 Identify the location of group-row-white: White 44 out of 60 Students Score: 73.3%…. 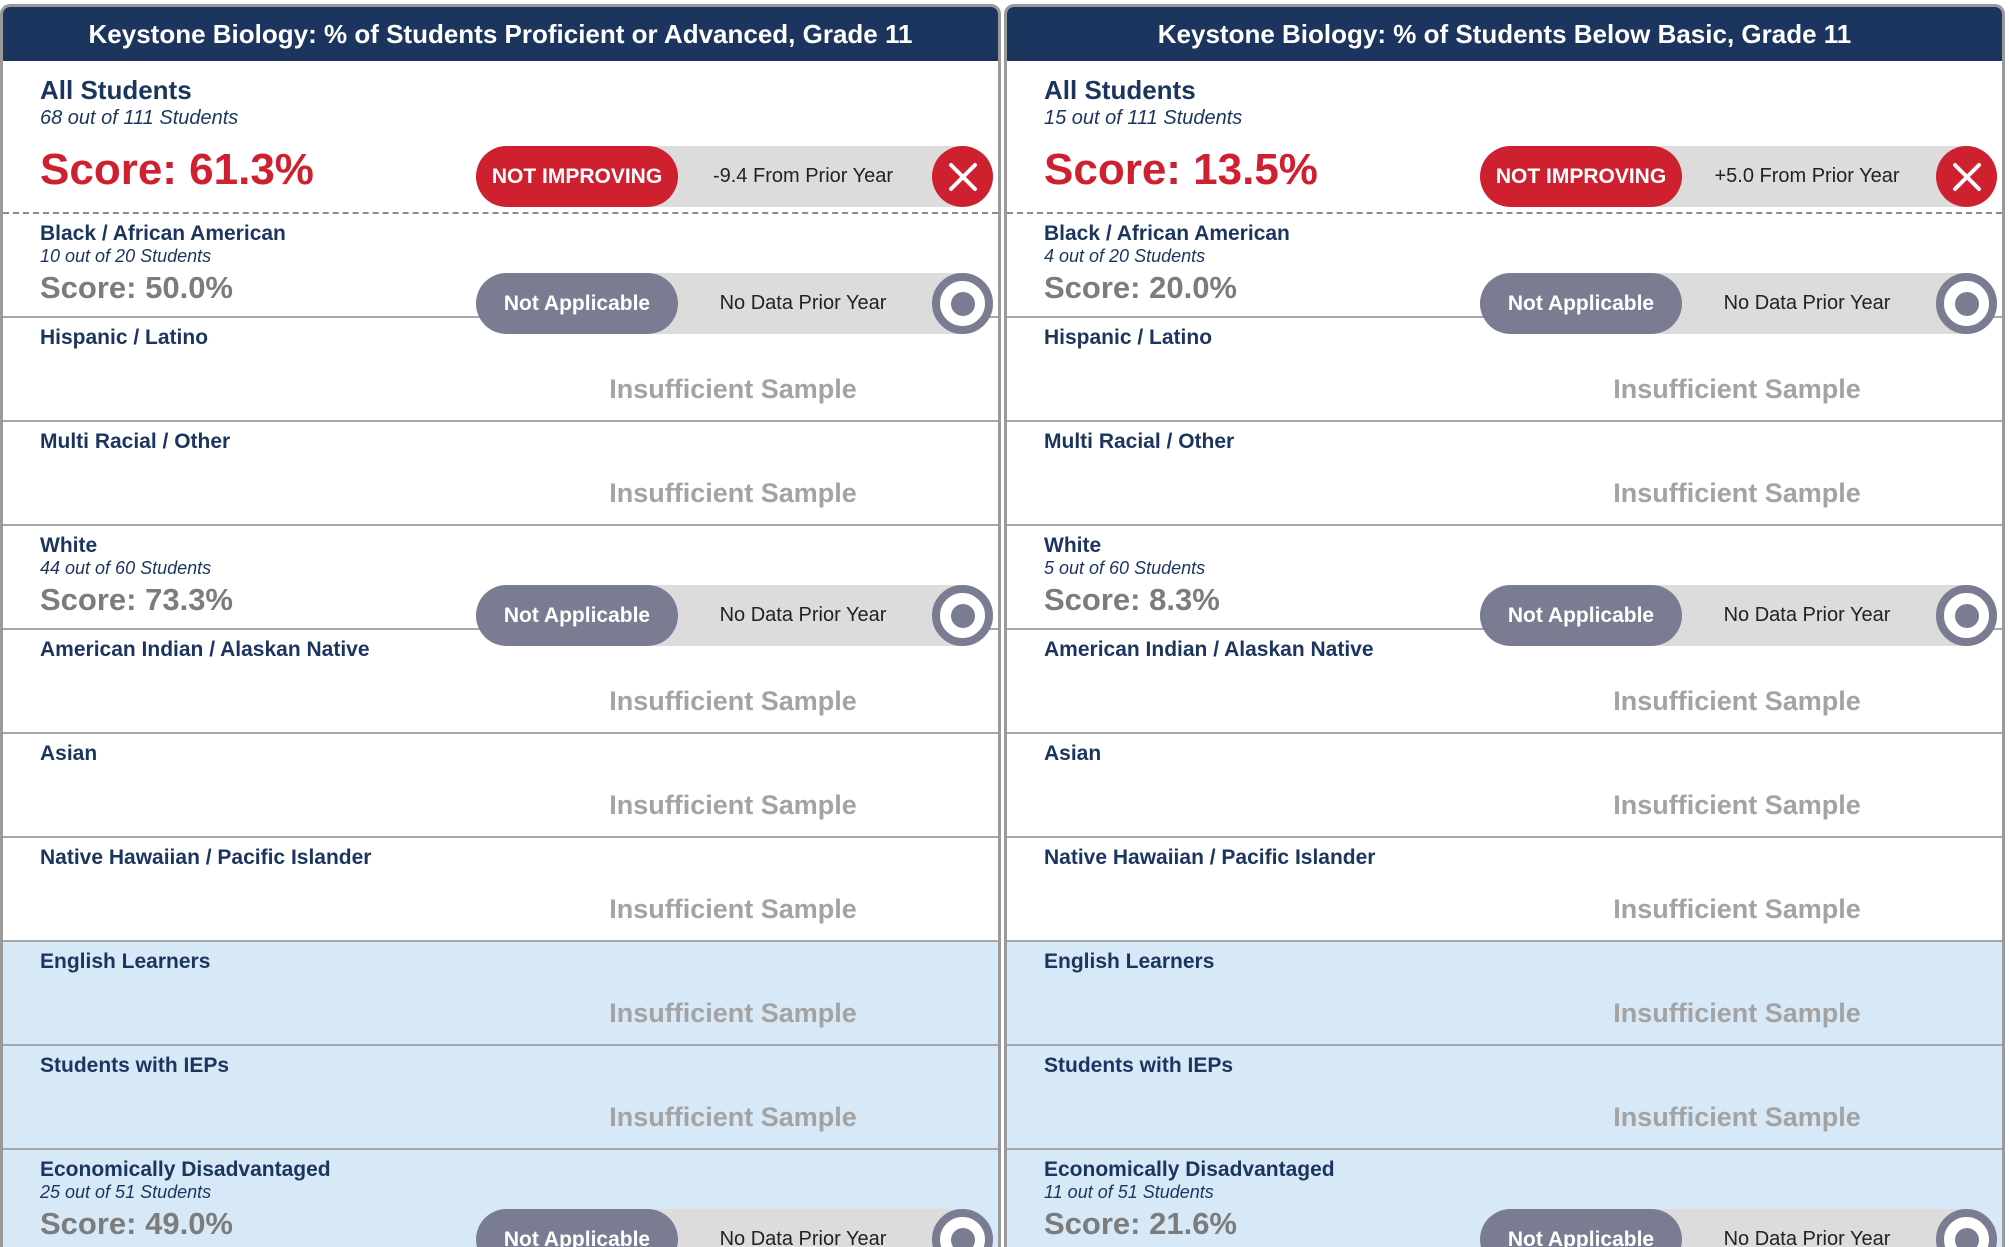
(500, 586).